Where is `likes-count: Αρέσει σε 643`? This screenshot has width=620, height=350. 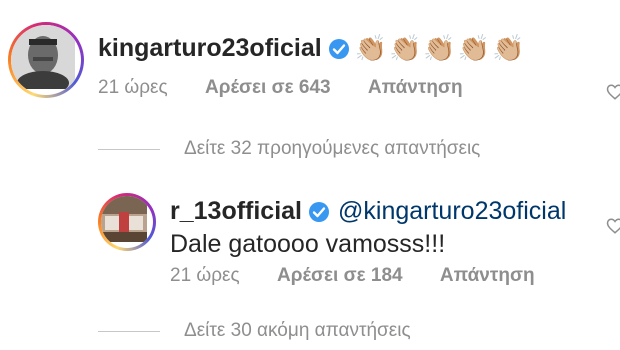
likes-count: Αρέσει σε 643 is located at coordinates (268, 87).